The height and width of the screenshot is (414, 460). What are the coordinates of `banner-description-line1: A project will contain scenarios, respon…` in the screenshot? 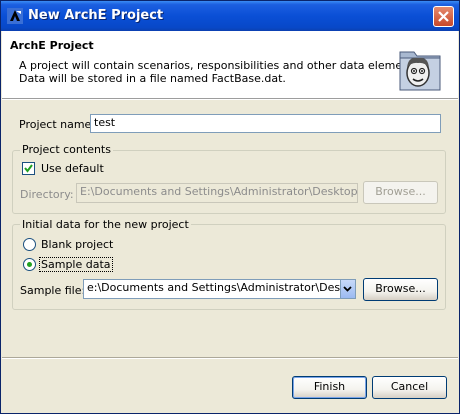 It's located at (221, 65).